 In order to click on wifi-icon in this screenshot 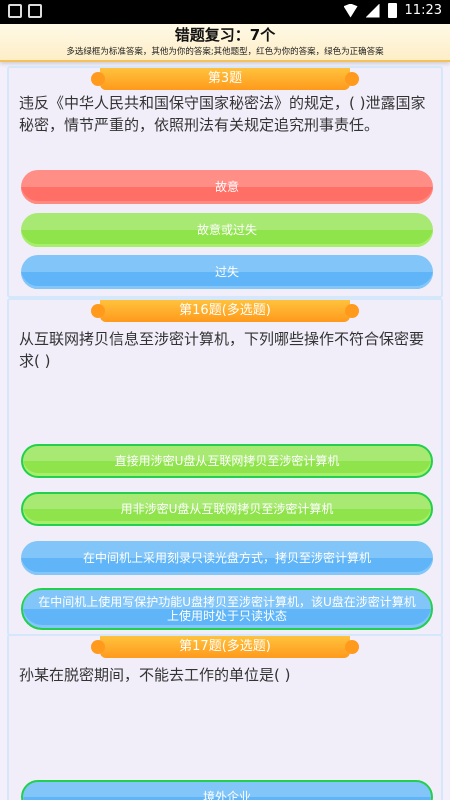, I will do `click(350, 10)`.